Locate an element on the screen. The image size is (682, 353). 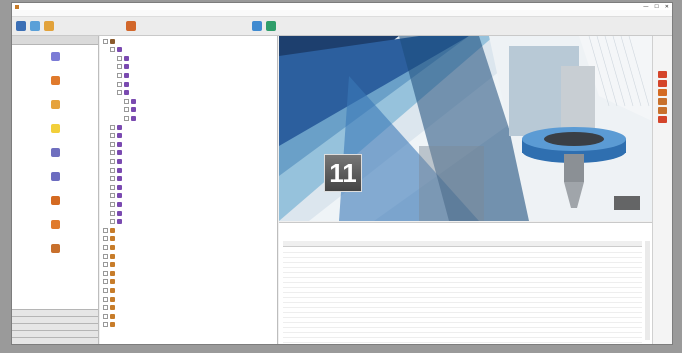
simulate-icon is located at coordinates (257, 26).